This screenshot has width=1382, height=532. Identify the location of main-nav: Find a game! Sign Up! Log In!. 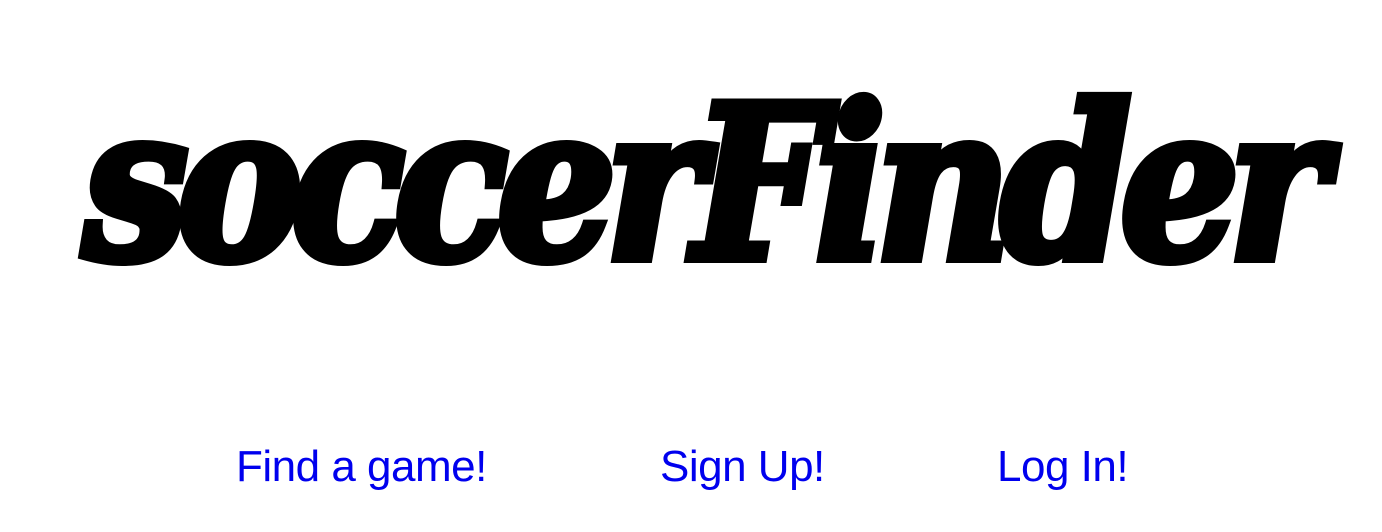
(691, 470).